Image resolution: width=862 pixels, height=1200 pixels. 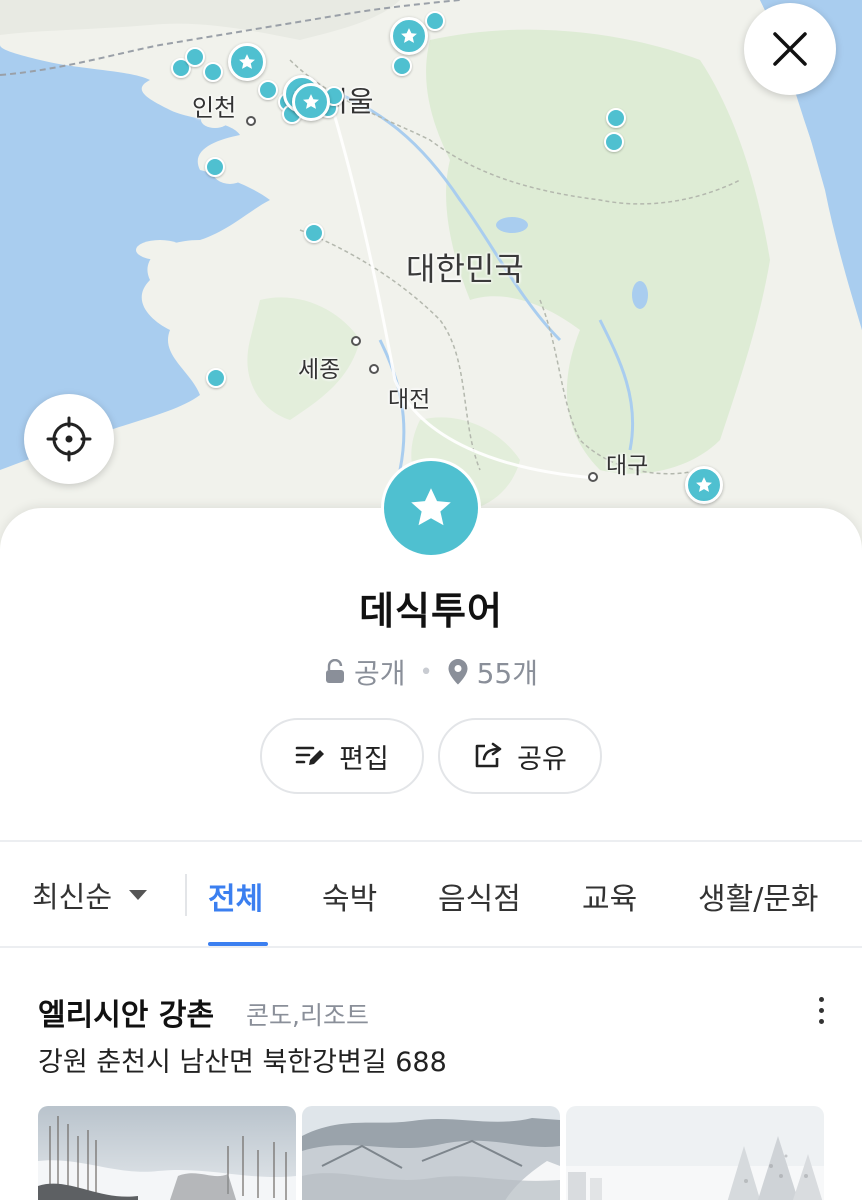 I want to click on more-options-button, so click(x=821, y=1010).